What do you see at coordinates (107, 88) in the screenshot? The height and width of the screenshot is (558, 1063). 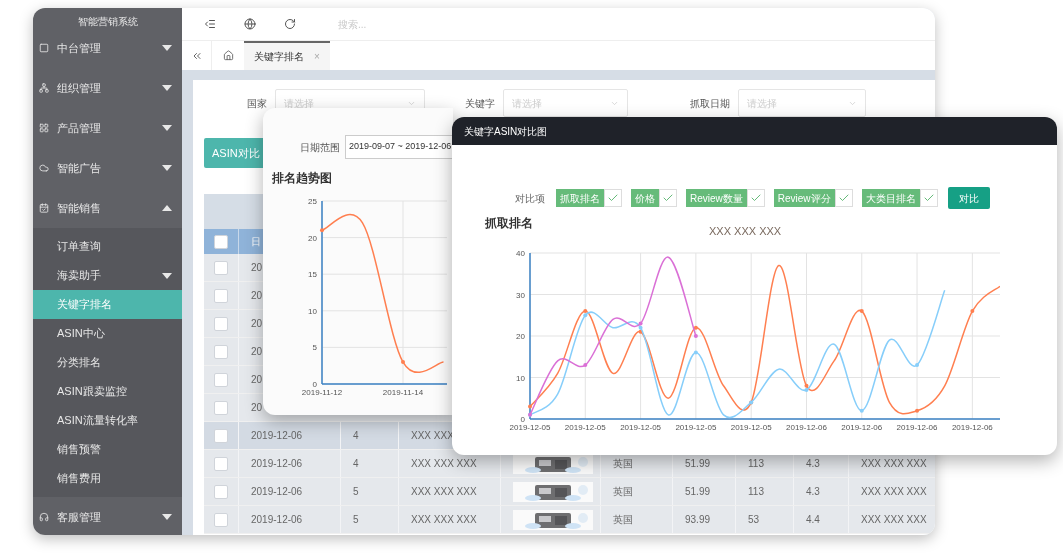 I see `sidebar-item: 组织管理` at bounding box center [107, 88].